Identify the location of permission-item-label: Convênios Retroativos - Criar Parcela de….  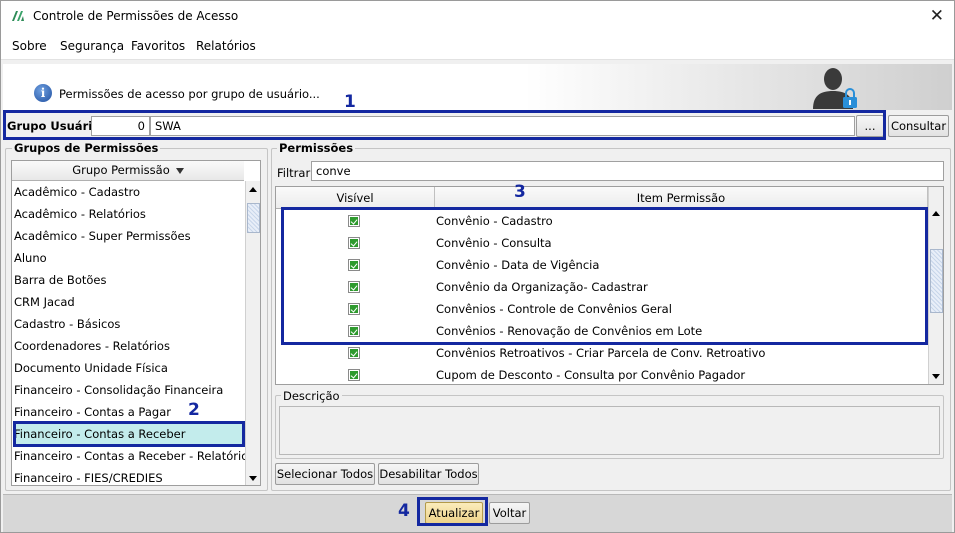
(601, 353).